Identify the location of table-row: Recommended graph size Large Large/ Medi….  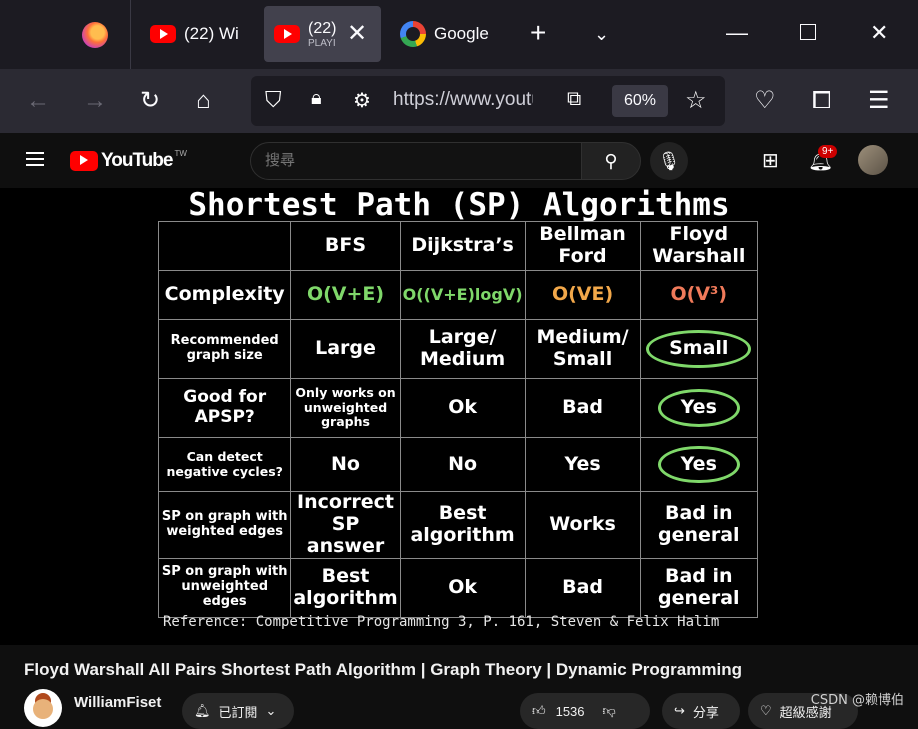
(458, 349).